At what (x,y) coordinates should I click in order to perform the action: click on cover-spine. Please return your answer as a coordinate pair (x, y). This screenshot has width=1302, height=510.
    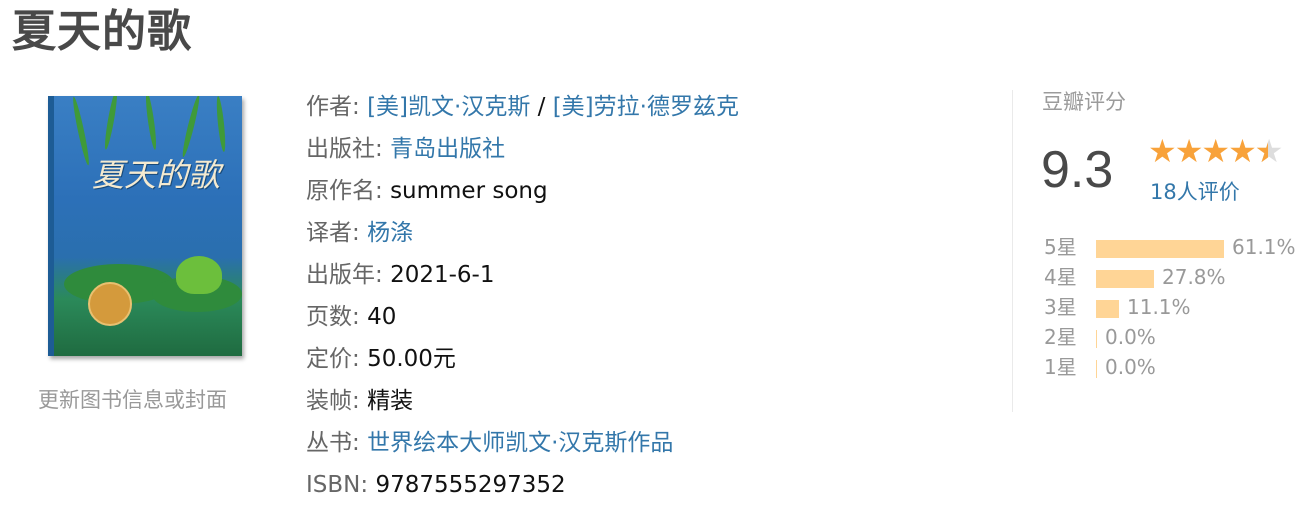
    Looking at the image, I should click on (51, 226).